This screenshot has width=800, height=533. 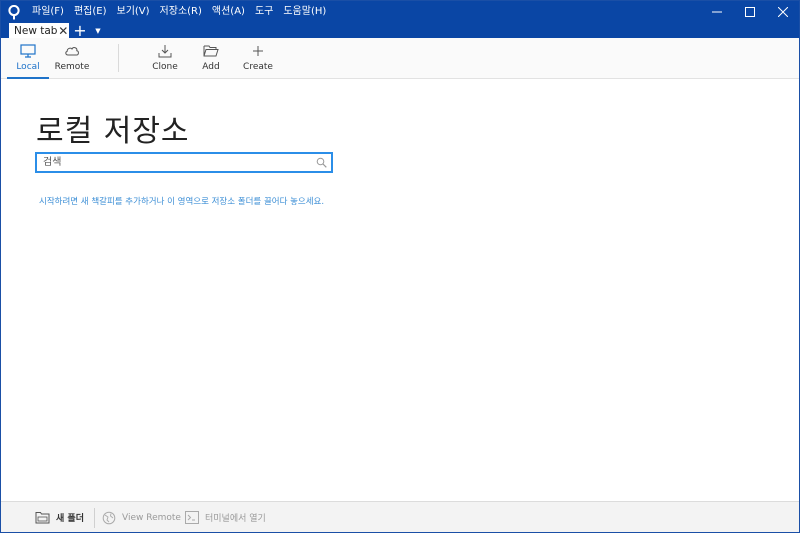 I want to click on toolbar-divider, so click(x=118, y=58).